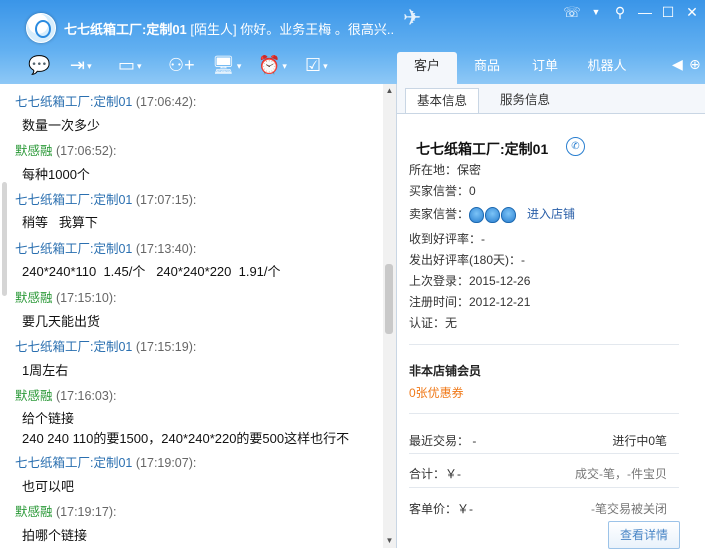 The image size is (705, 549). What do you see at coordinates (596, 12) in the screenshot?
I see `phone-dropdown-icon: ▼` at bounding box center [596, 12].